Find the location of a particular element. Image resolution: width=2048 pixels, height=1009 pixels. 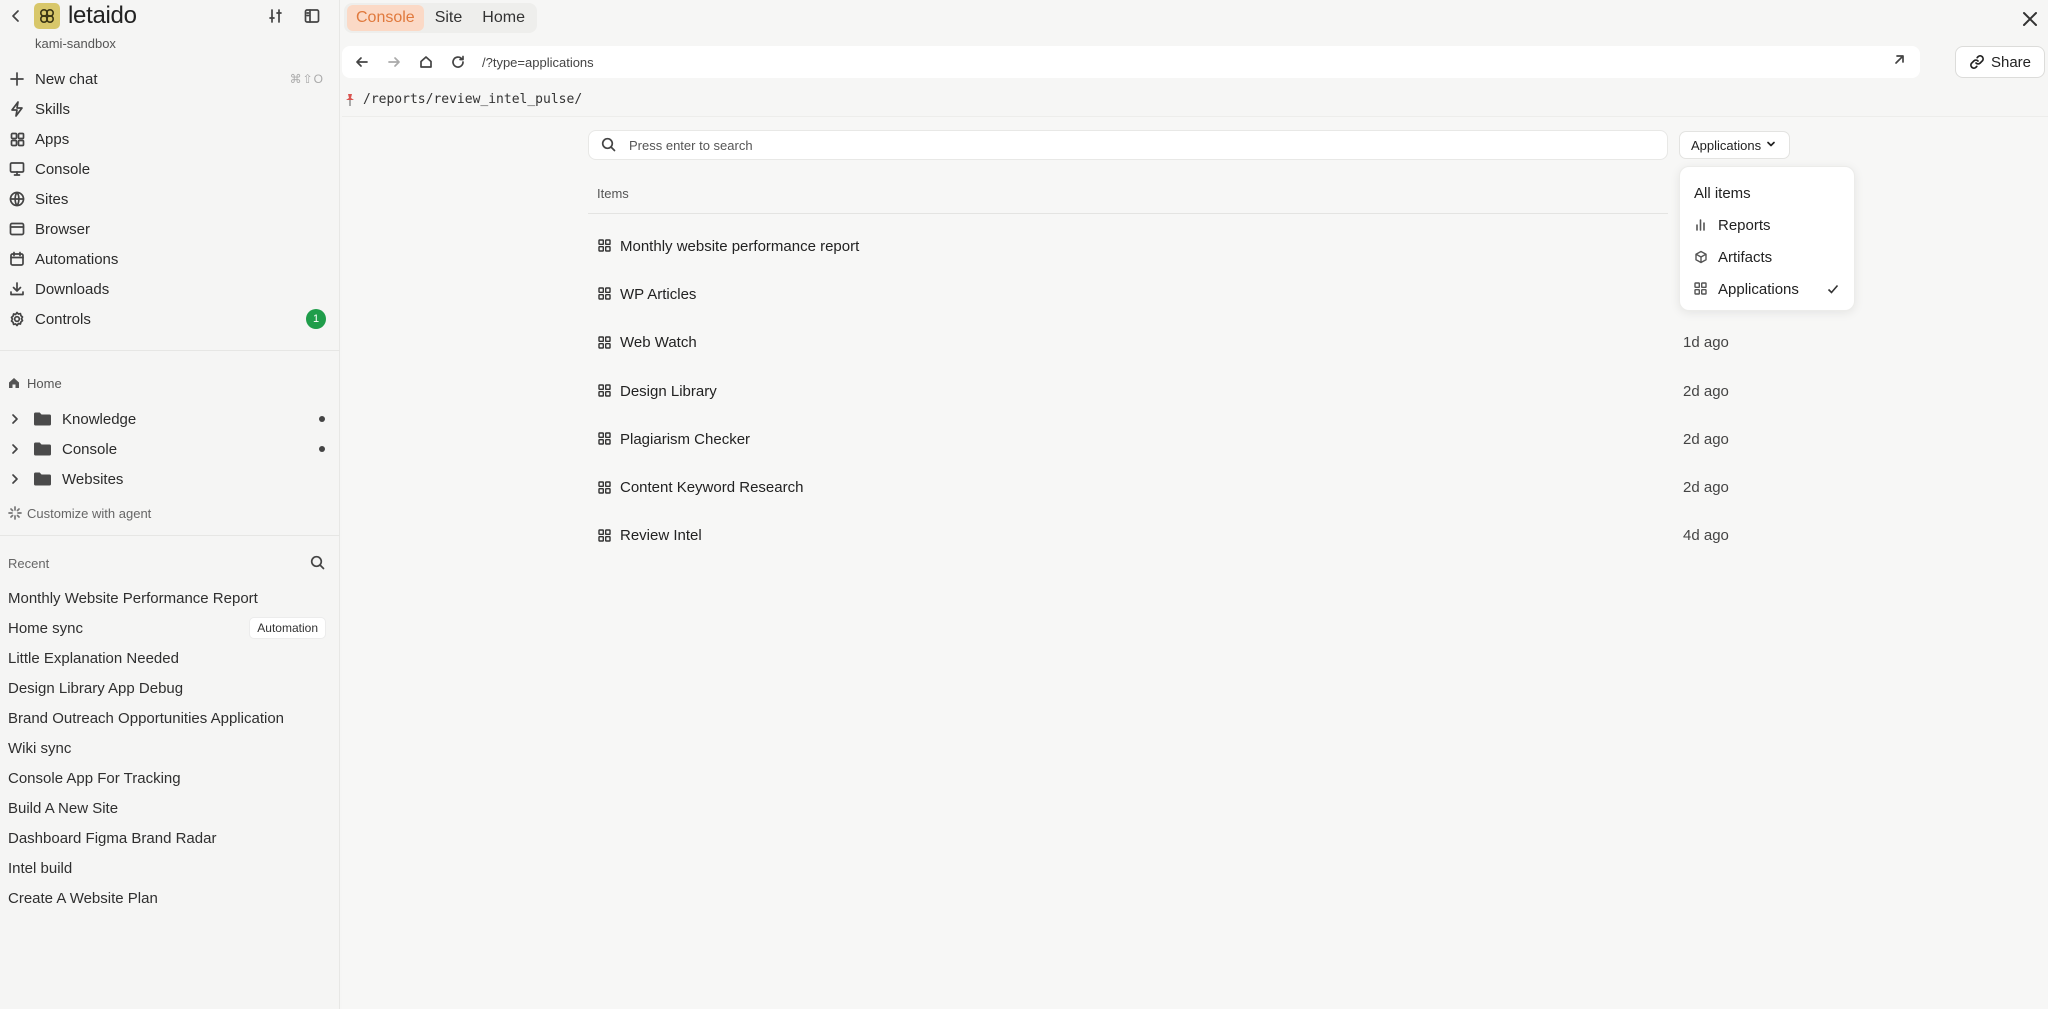

arrow-right-icon is located at coordinates (394, 62).